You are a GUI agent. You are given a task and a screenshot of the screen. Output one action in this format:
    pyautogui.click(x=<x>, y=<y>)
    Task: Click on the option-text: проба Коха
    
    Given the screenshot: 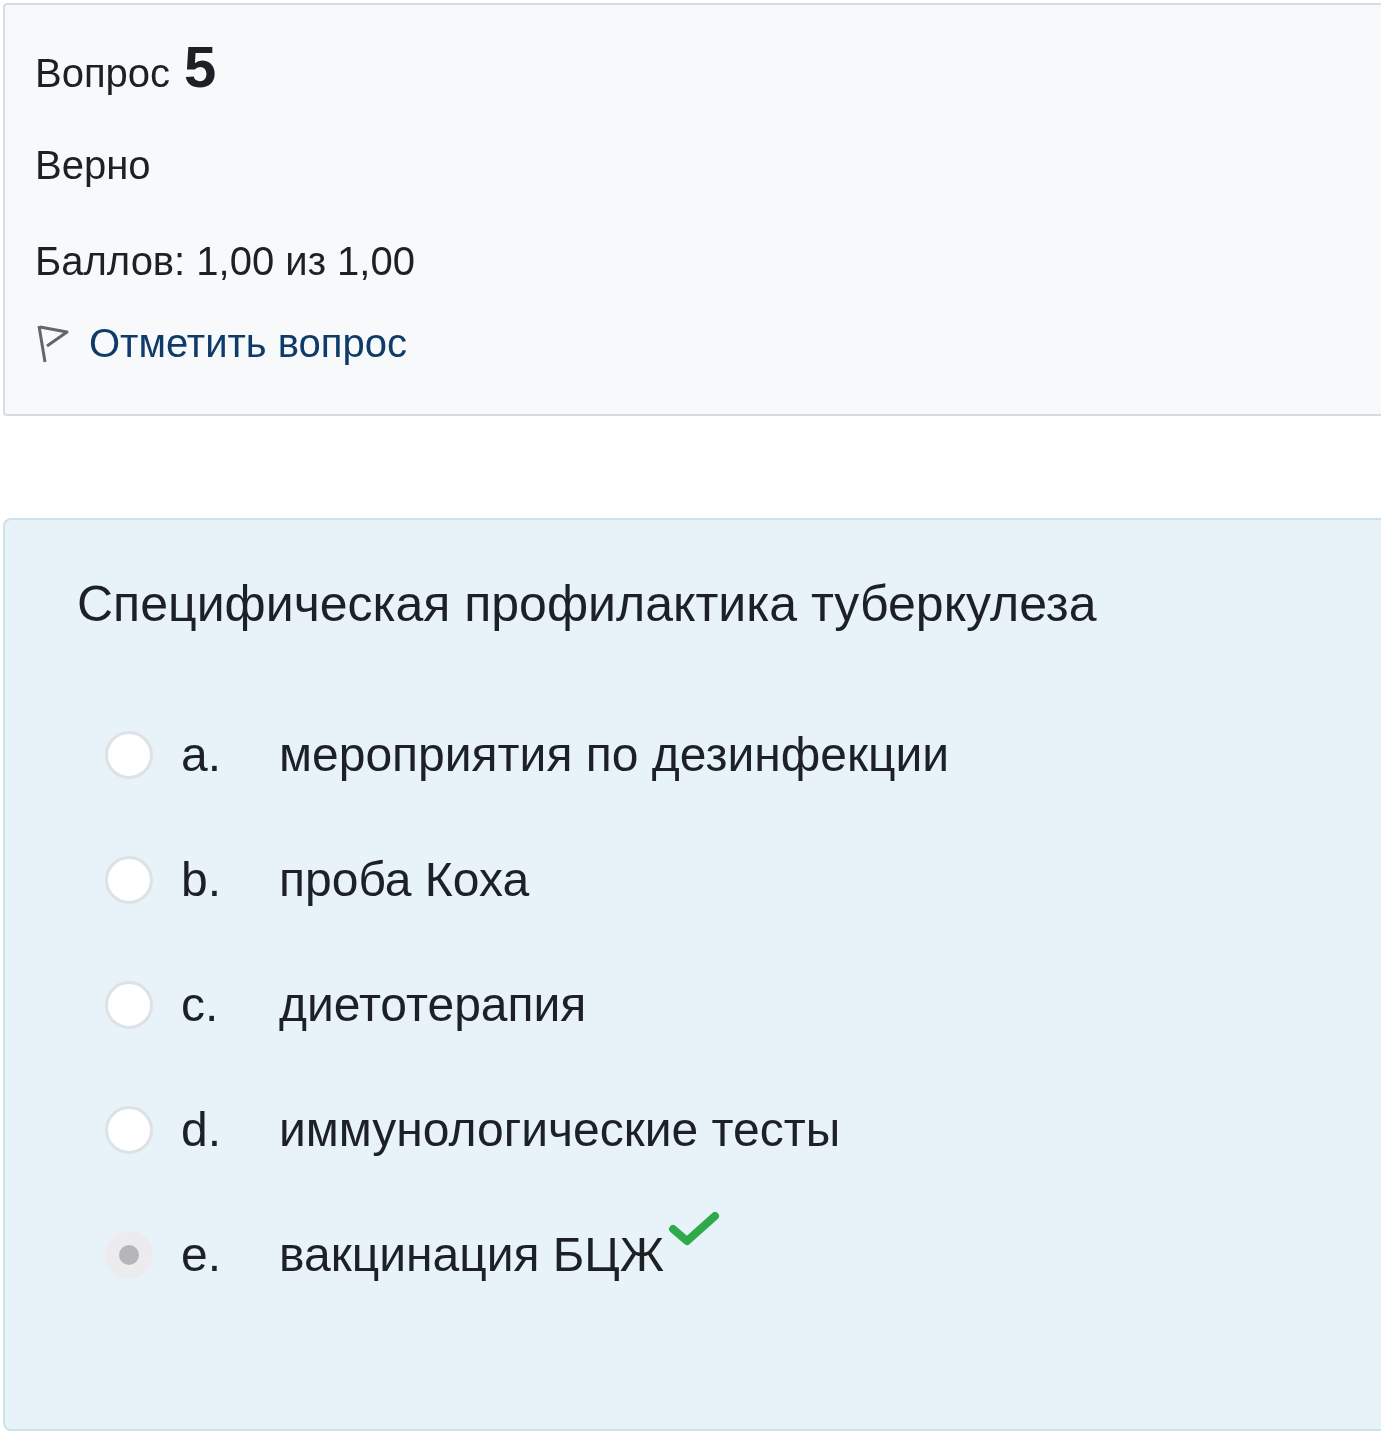 What is the action you would take?
    pyautogui.click(x=404, y=879)
    